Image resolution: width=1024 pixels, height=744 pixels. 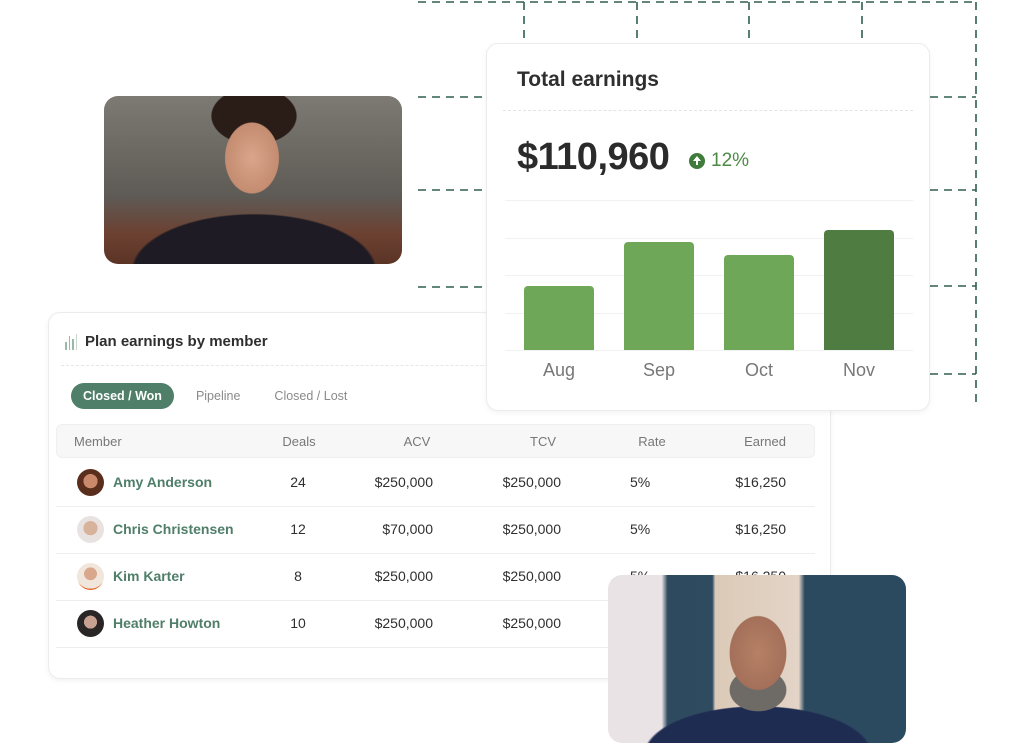 What do you see at coordinates (176, 341) in the screenshot?
I see `card-title: Plan earnings by member` at bounding box center [176, 341].